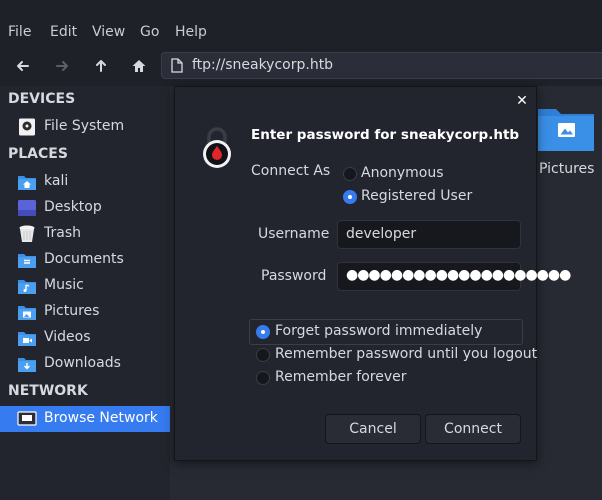 This screenshot has width=602, height=500. What do you see at coordinates (381, 65) in the screenshot?
I see `location-bar: ftp://sneakycorp.htb` at bounding box center [381, 65].